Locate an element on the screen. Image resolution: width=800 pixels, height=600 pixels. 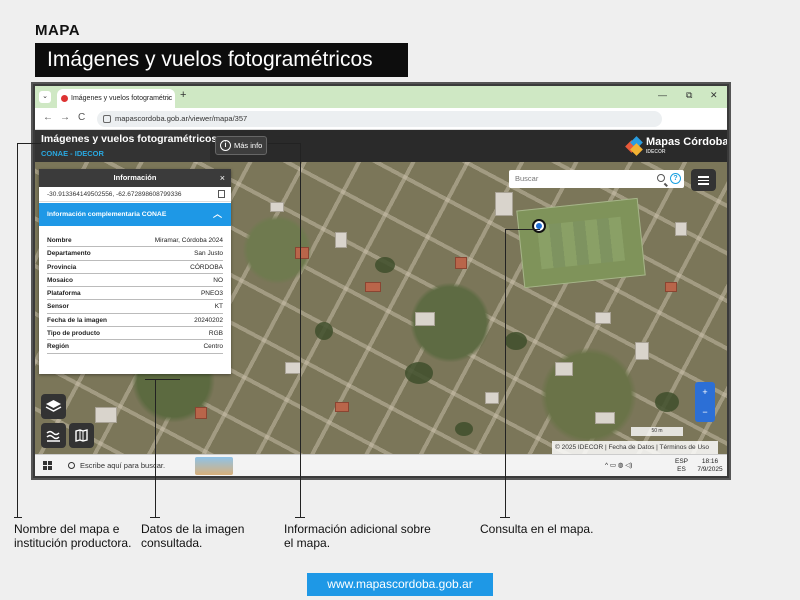
site-settings-icon is located at coordinates (107, 119).